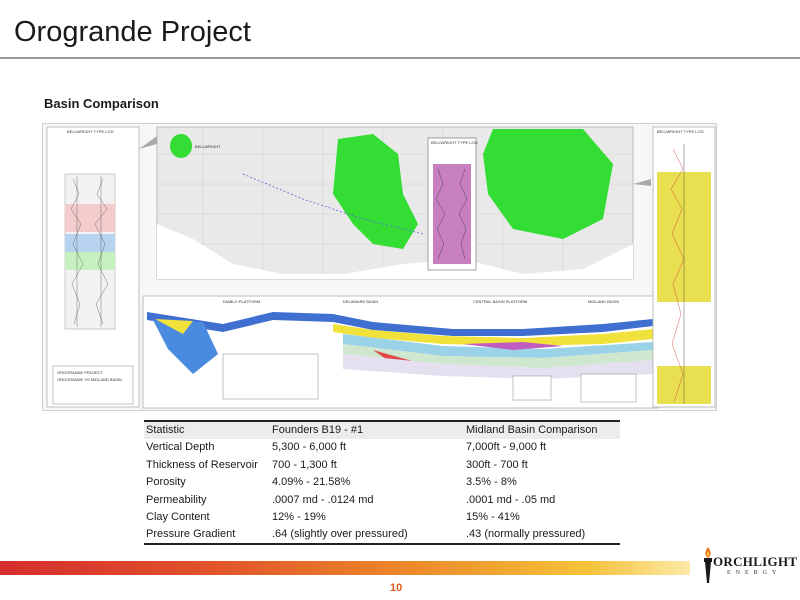  Describe the element at coordinates (202, 464) in the screenshot. I see `row-label: Thickness of Reservoir` at that location.